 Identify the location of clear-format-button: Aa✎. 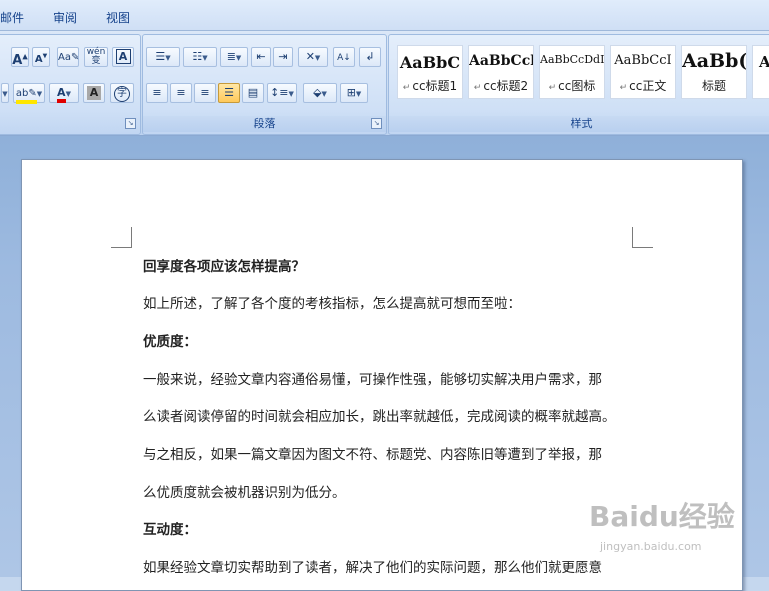
(68, 57).